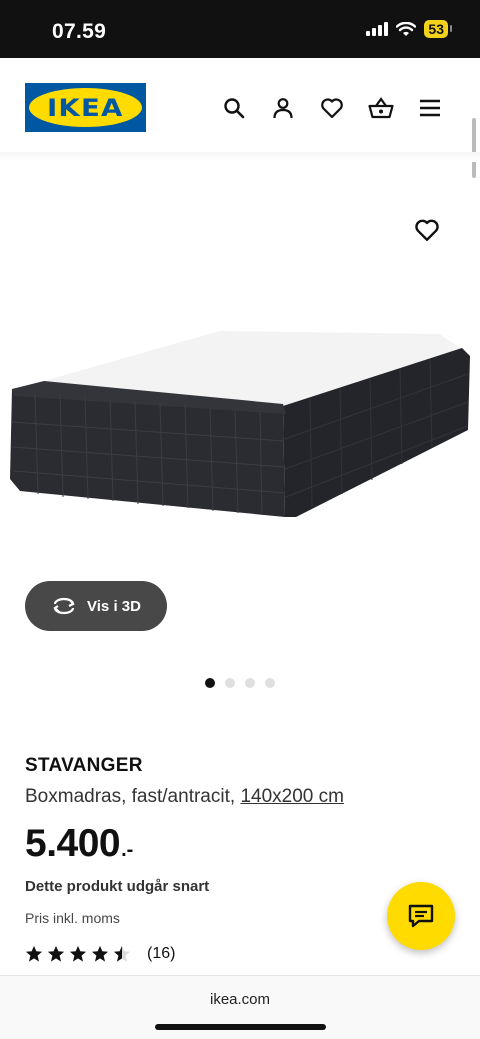  What do you see at coordinates (377, 29) in the screenshot?
I see `signal-icon` at bounding box center [377, 29].